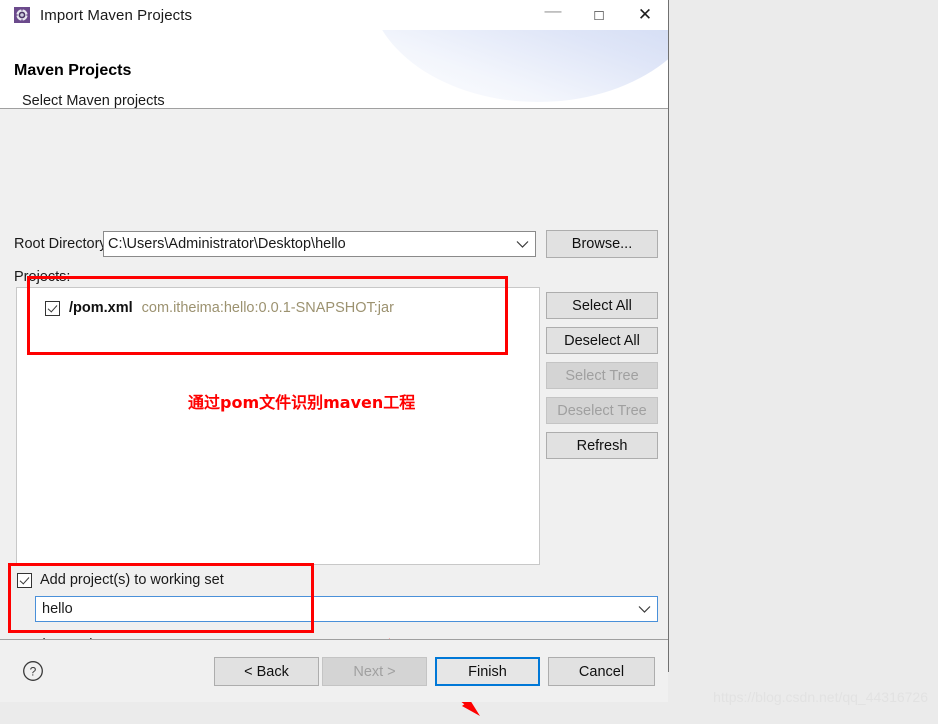 The image size is (938, 724). I want to click on working-set-checkbox-row: Add project(s) to working set, so click(120, 580).